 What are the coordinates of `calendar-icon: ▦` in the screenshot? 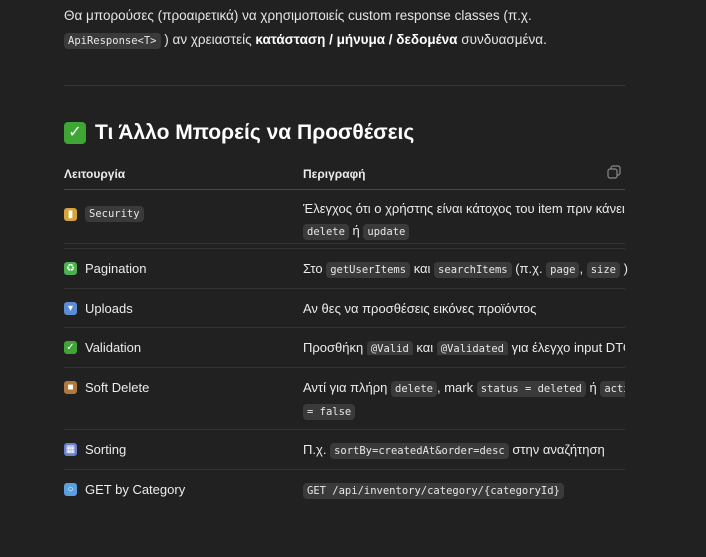 It's located at (70, 449).